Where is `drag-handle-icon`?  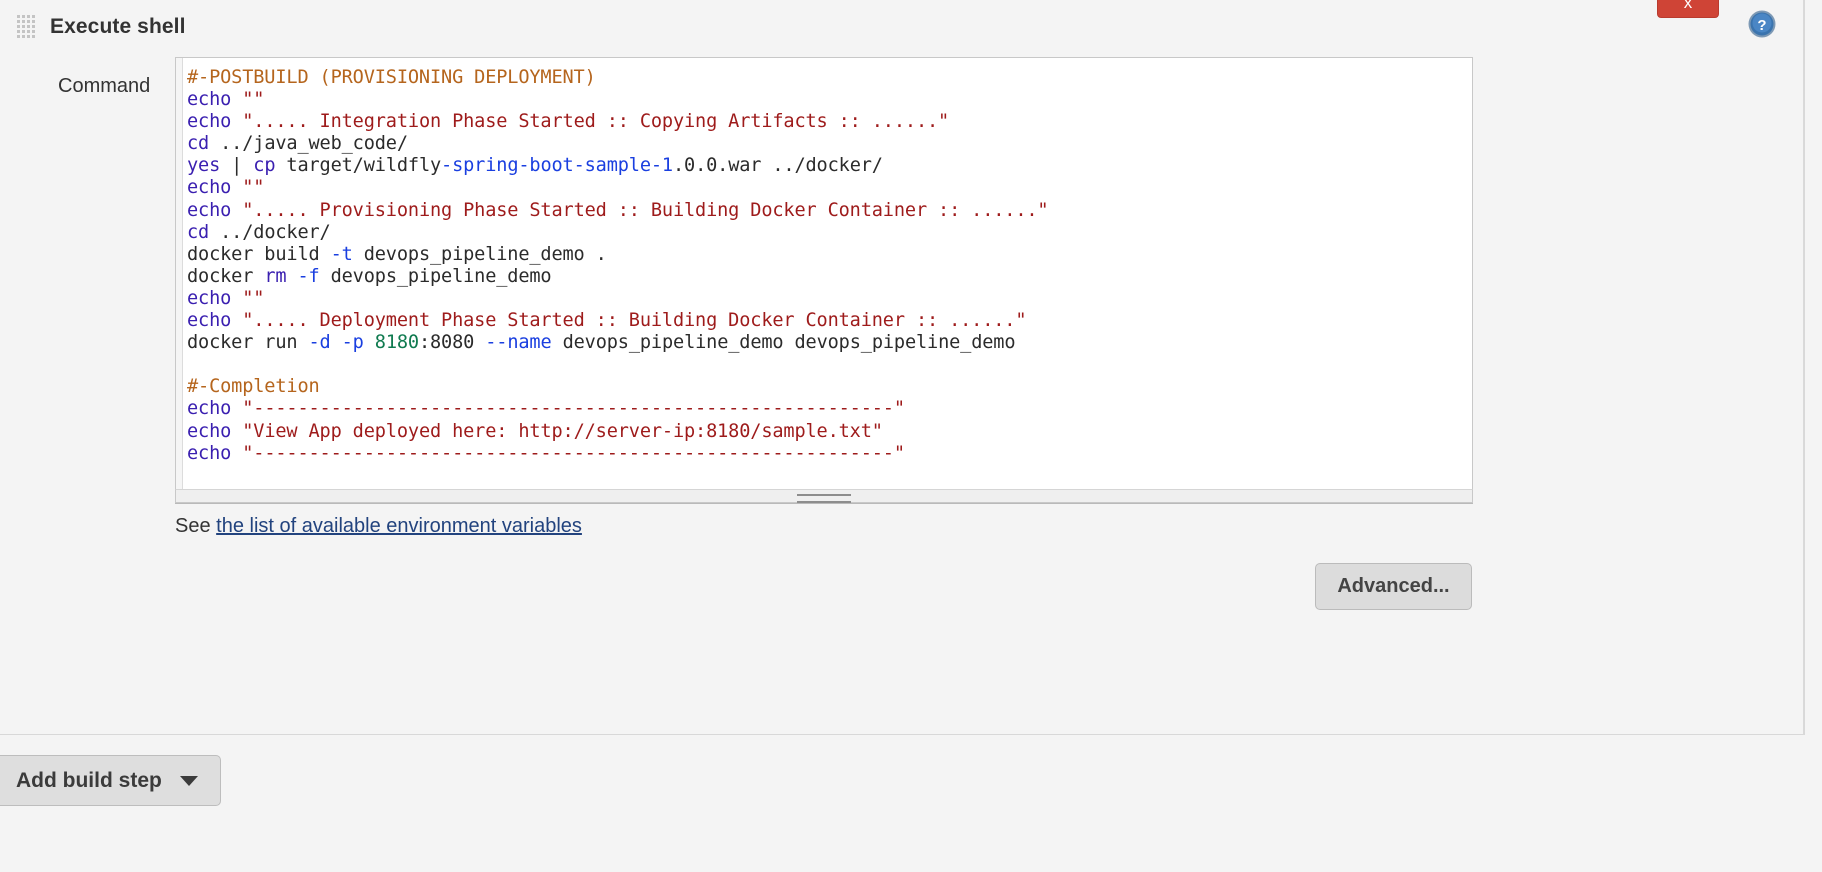
drag-handle-icon is located at coordinates (27, 27).